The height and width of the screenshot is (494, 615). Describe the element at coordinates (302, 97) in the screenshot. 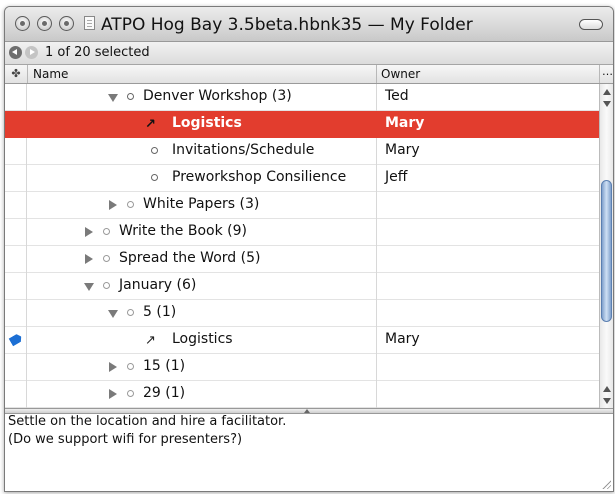

I see `outline-row: Denver Workshop (3) Ted` at that location.